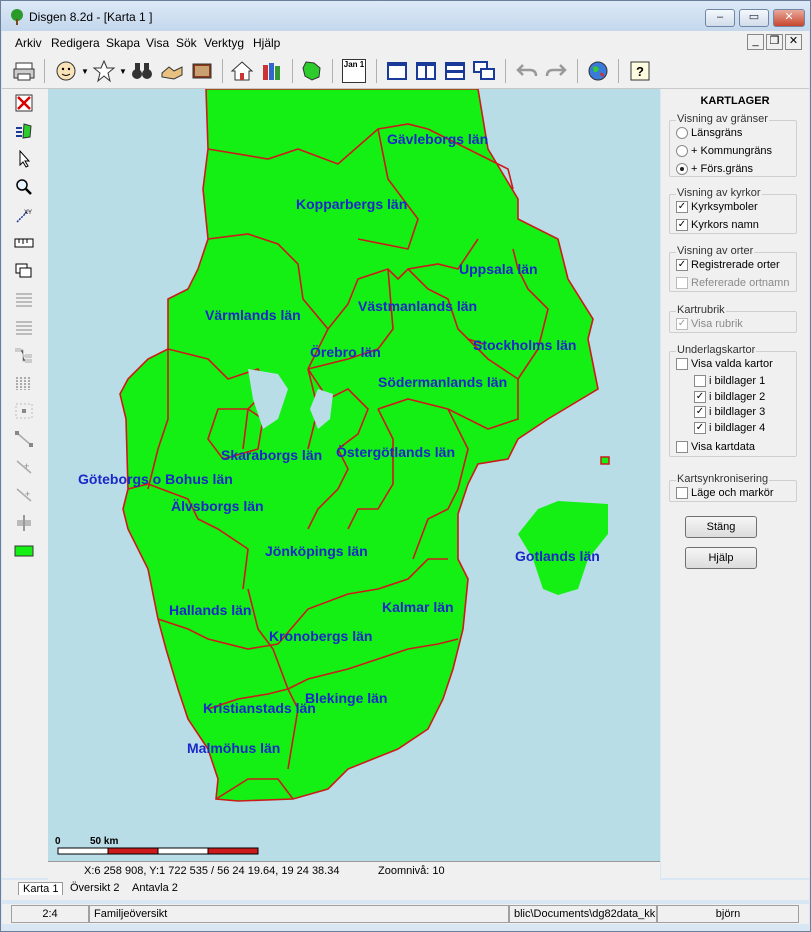 The image size is (811, 932). Describe the element at coordinates (24, 243) in the screenshot. I see `ruler-icon` at that location.